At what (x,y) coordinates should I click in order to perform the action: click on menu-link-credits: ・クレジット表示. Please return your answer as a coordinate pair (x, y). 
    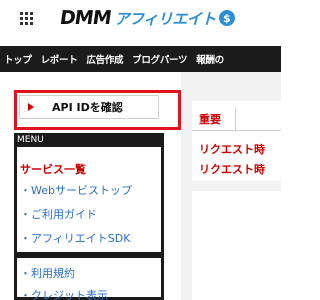
    Looking at the image, I should click on (64, 293).